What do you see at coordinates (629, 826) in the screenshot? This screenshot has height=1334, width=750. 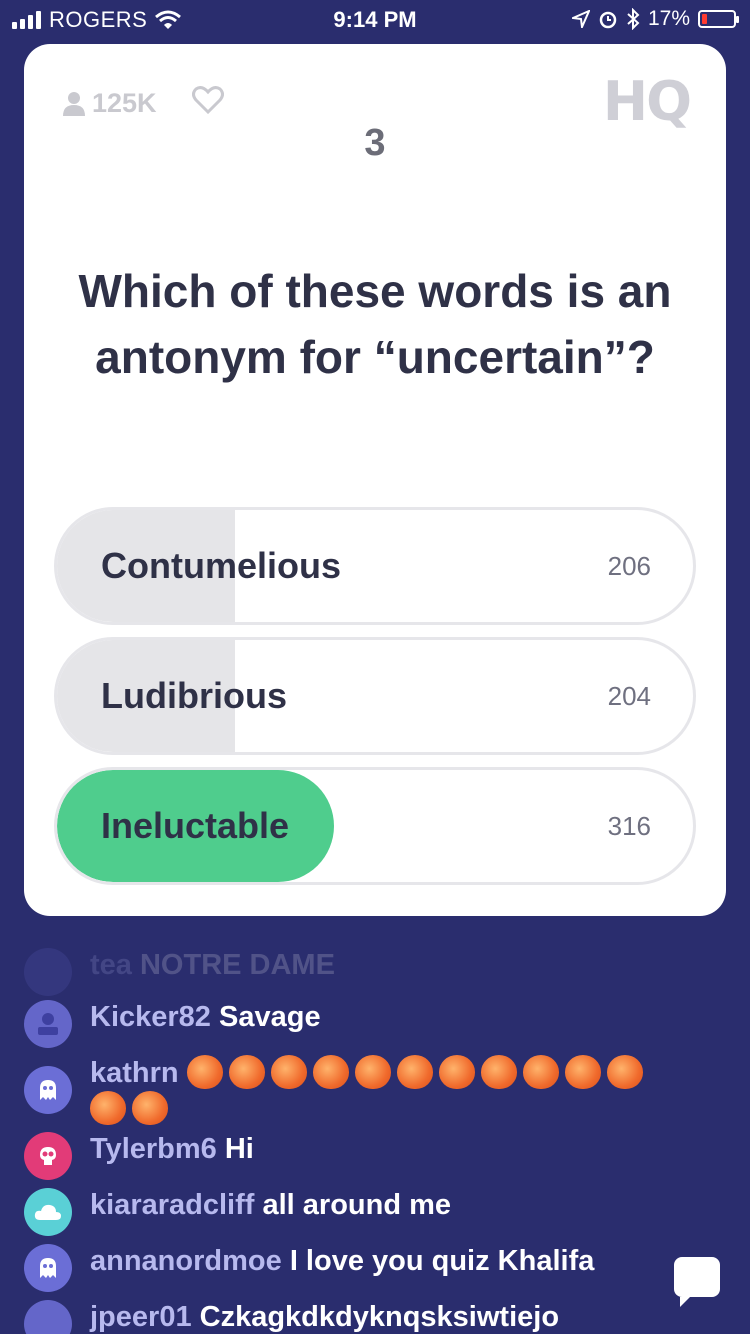 I see `answer-count: 316` at bounding box center [629, 826].